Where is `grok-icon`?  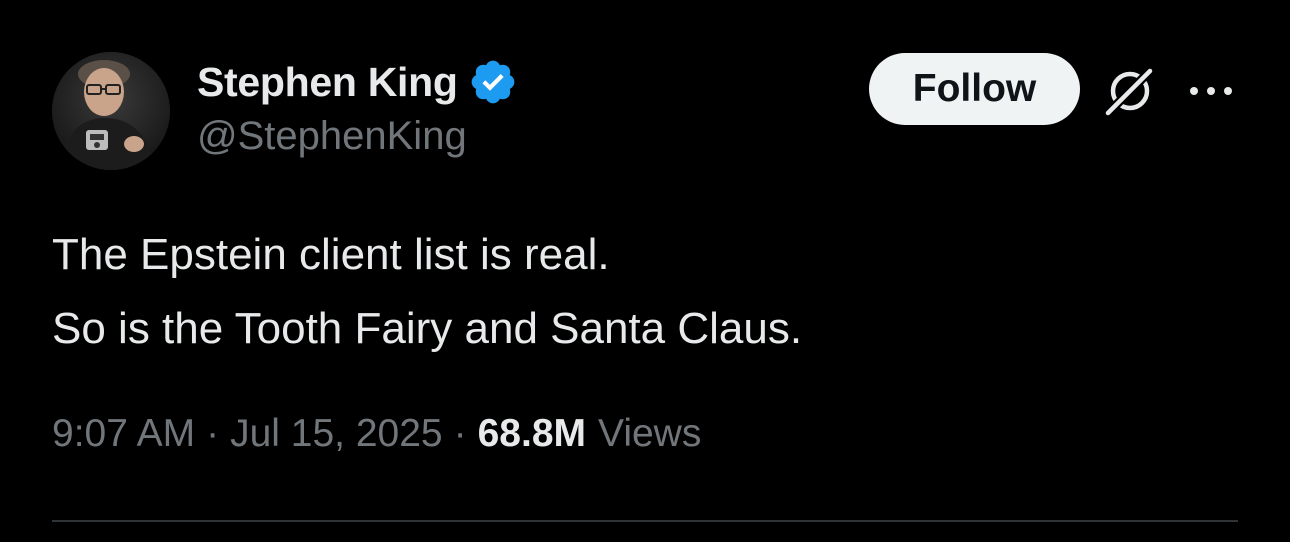 grok-icon is located at coordinates (1130, 91).